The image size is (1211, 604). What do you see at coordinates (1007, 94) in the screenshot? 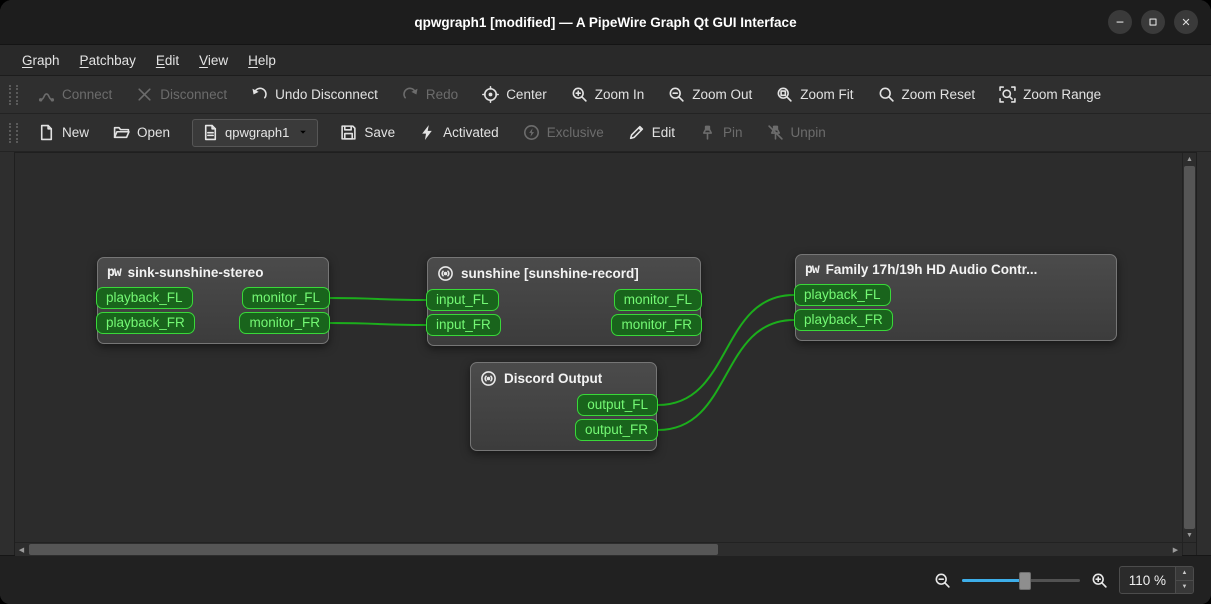
I see `zoom-range-icon` at bounding box center [1007, 94].